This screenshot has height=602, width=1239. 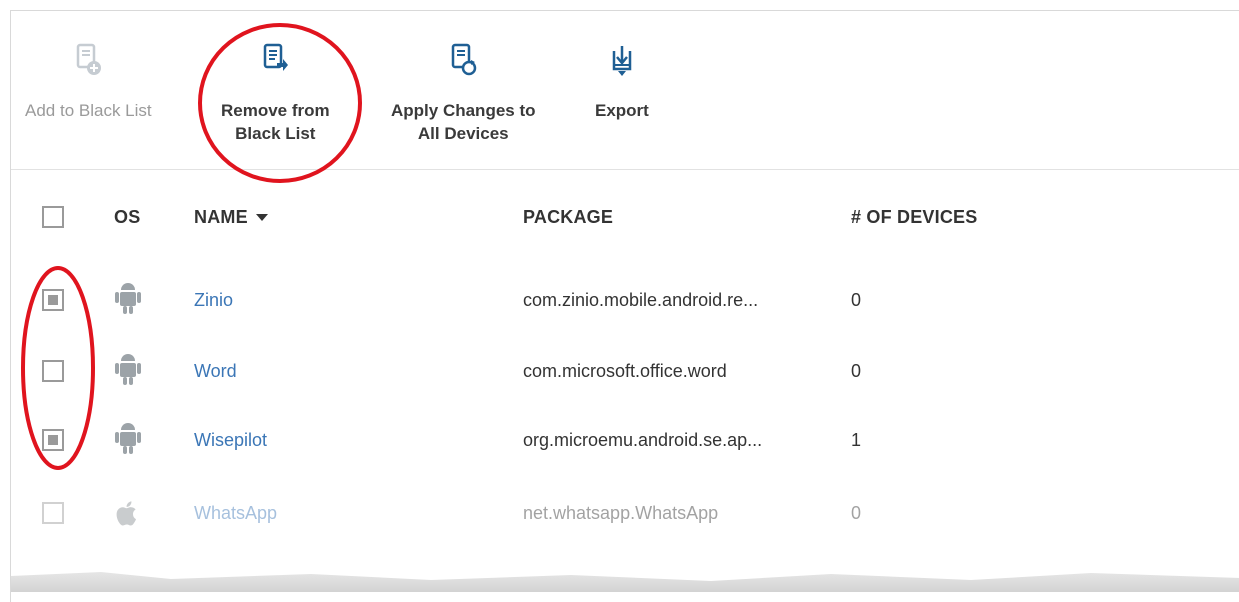 What do you see at coordinates (625, 587) in the screenshot?
I see `torn-edge` at bounding box center [625, 587].